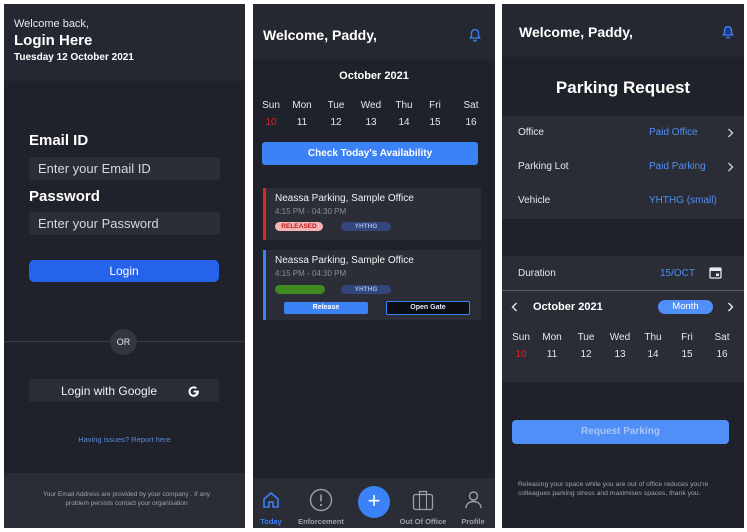 The image size is (747, 532). I want to click on release-button: Release, so click(326, 308).